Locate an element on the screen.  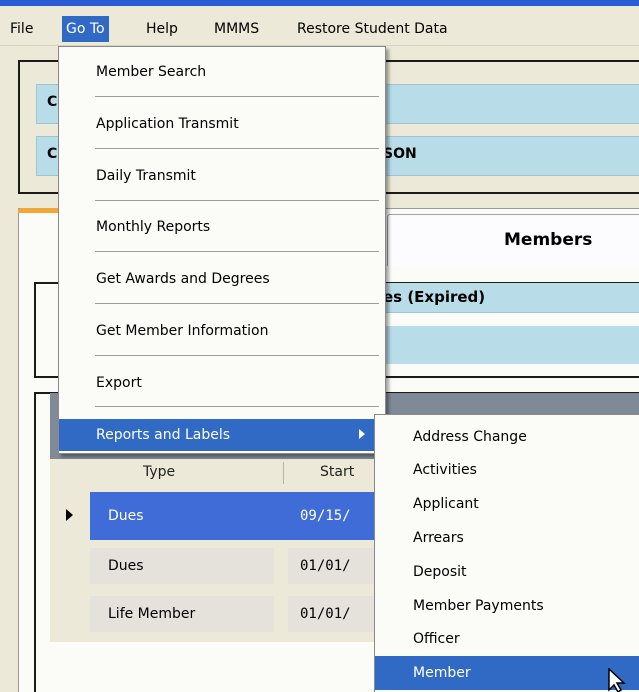
tab-members-label: Members is located at coordinates (548, 240).